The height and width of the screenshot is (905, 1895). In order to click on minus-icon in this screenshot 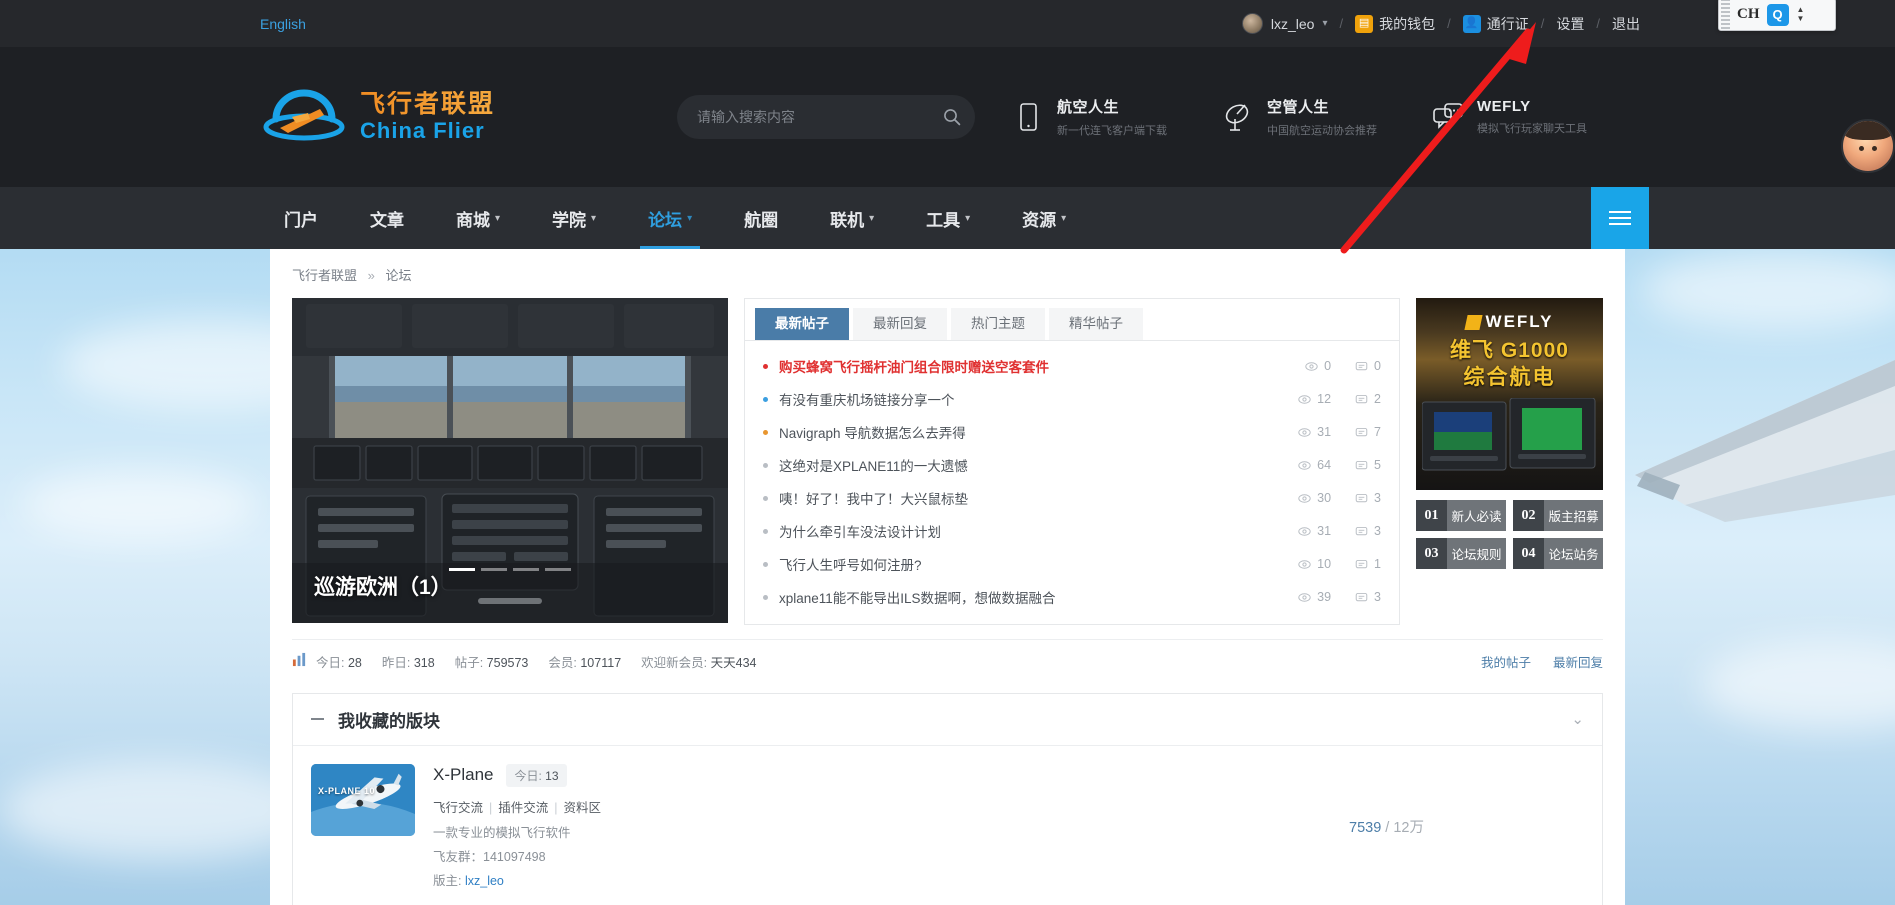, I will do `click(317, 719)`.